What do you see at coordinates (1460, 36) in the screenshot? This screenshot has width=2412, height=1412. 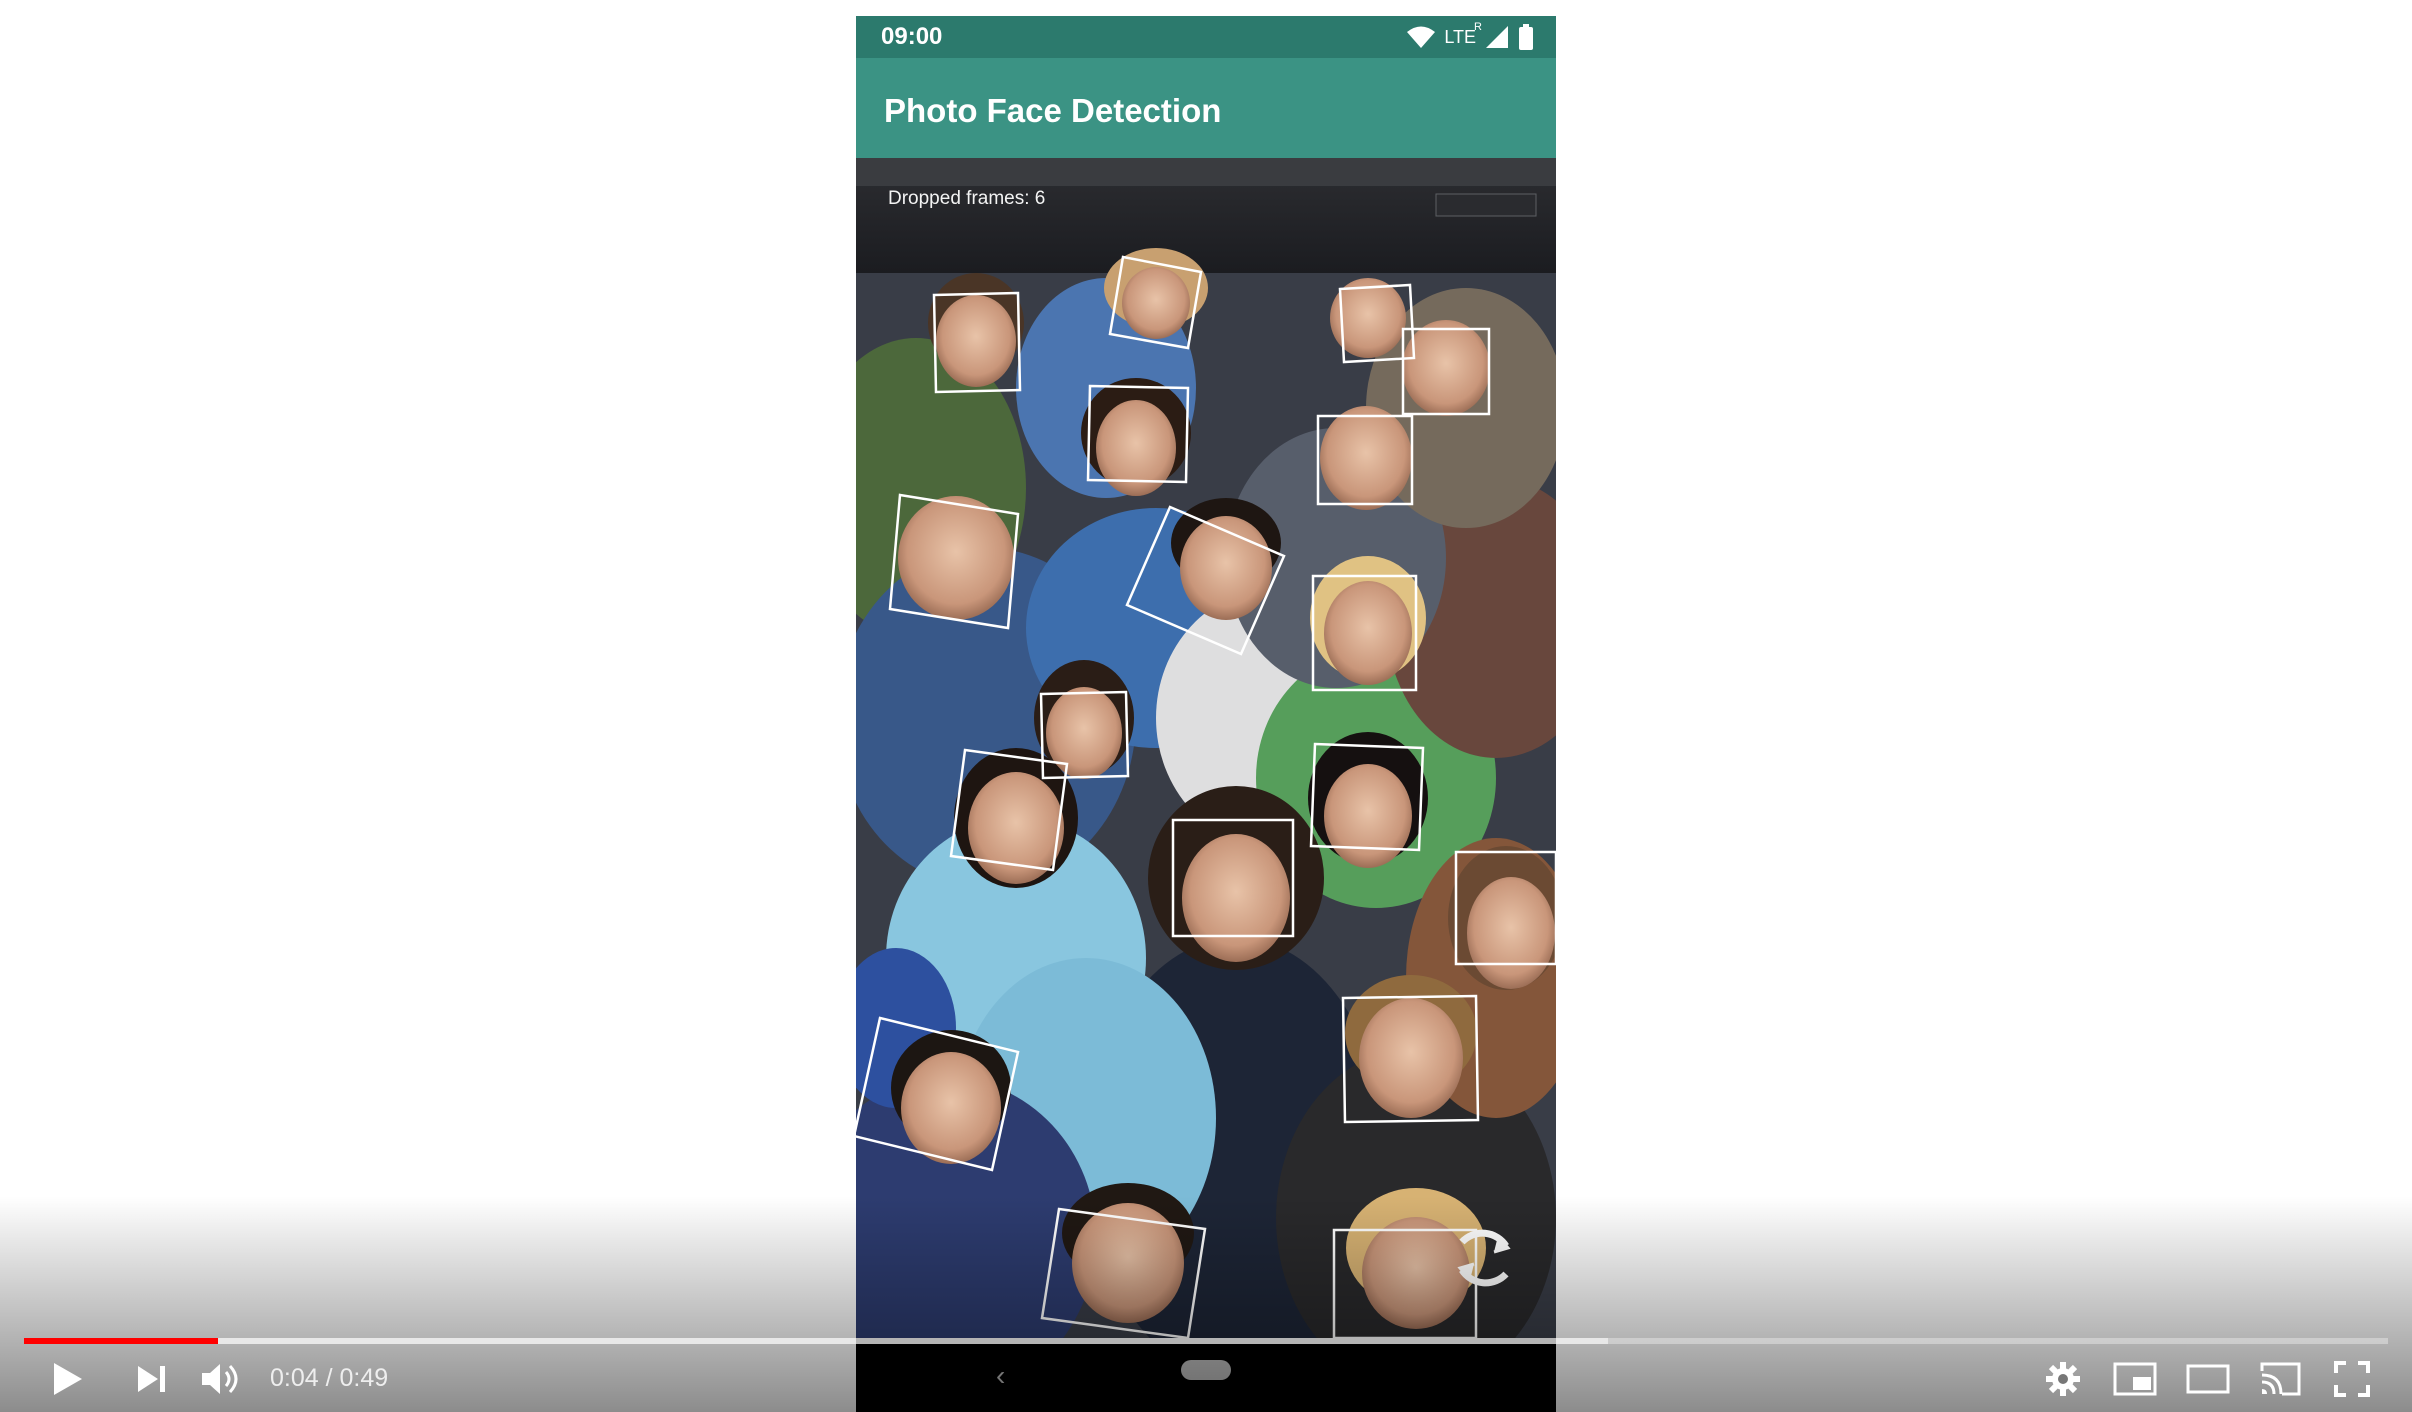 I see `network-label: LTE` at bounding box center [1460, 36].